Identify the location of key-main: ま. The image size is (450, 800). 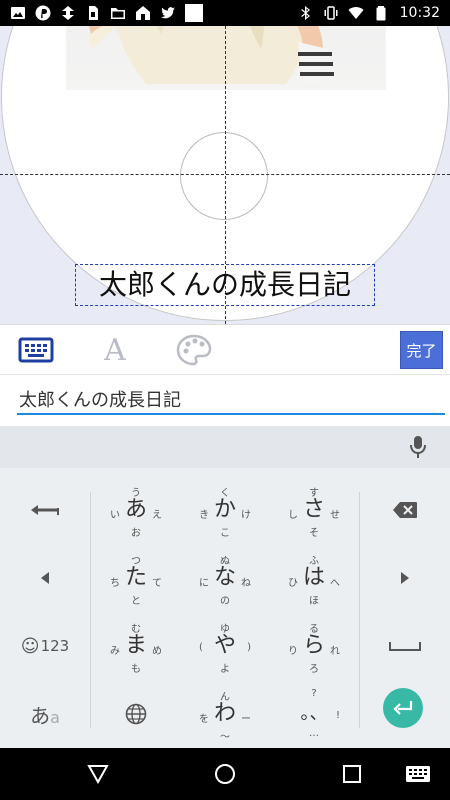
(135, 645).